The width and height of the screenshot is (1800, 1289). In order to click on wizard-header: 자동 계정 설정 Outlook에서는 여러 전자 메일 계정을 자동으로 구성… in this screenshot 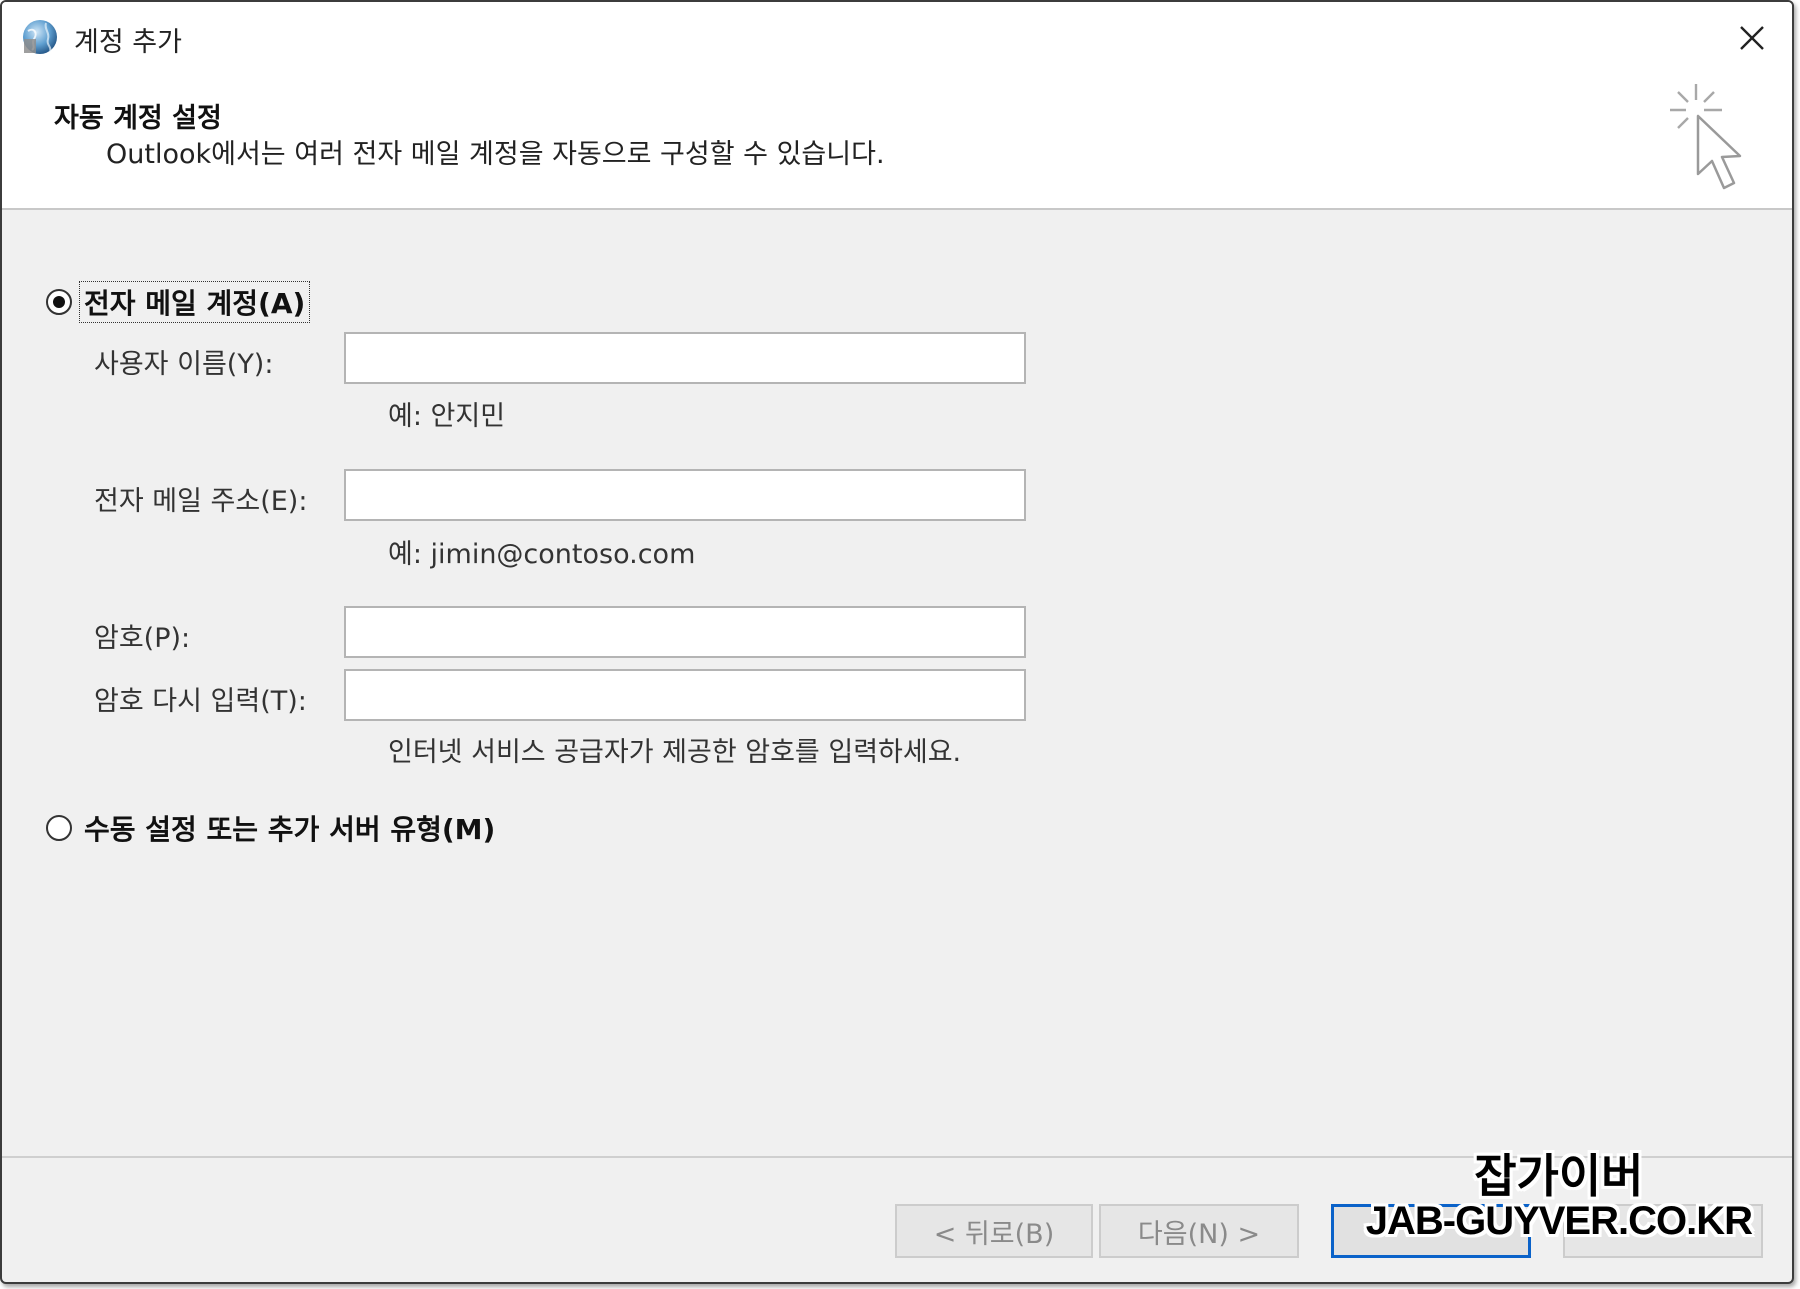, I will do `click(897, 142)`.